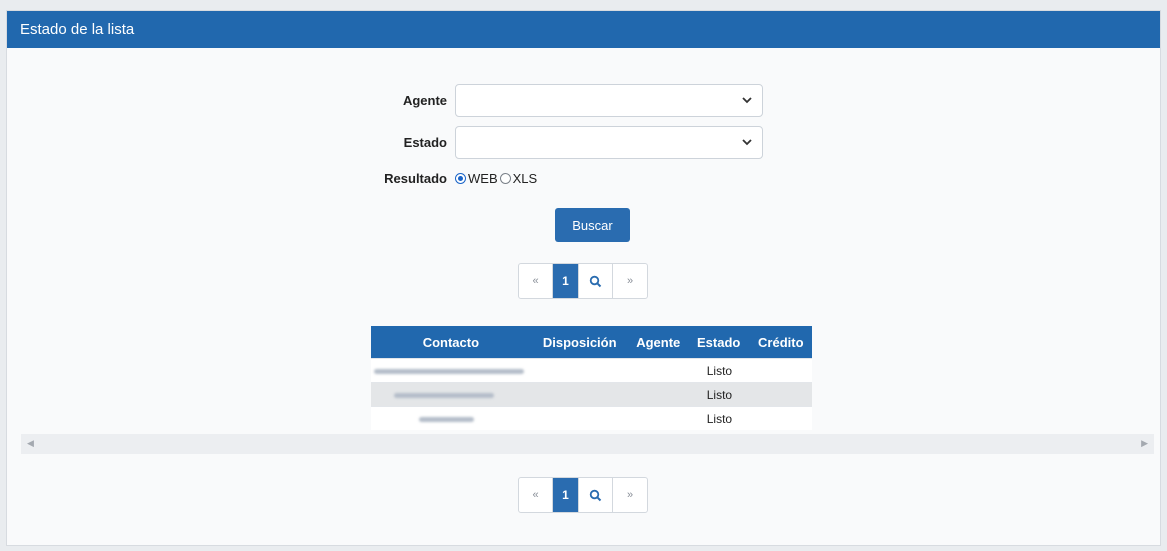 This screenshot has width=1167, height=551. What do you see at coordinates (425, 142) in the screenshot?
I see `estado-label: Estado` at bounding box center [425, 142].